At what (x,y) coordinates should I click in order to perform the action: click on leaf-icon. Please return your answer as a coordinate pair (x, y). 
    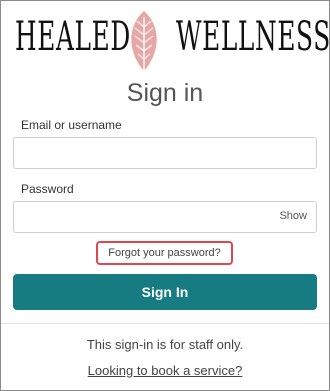
    Looking at the image, I should click on (144, 41).